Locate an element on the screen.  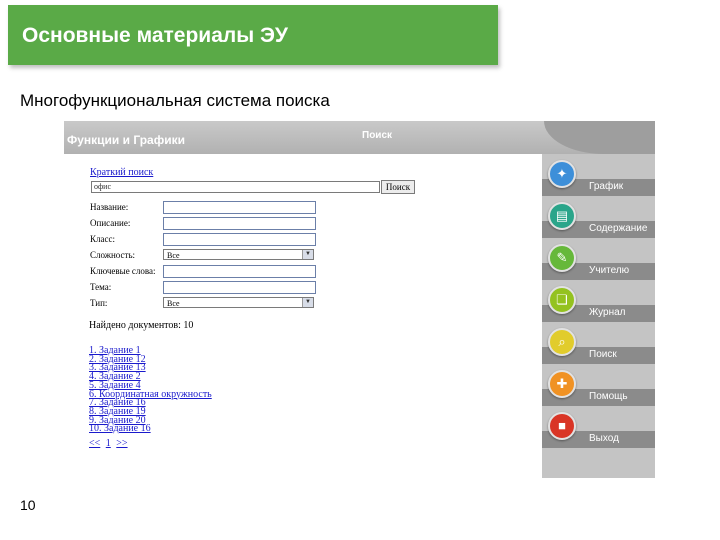
contents-icon: ▤ is located at coordinates (562, 216).